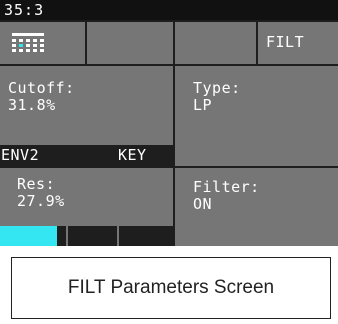 This screenshot has width=338, height=324. Describe the element at coordinates (37, 155) in the screenshot. I see `env2-source: ENV2` at that location.